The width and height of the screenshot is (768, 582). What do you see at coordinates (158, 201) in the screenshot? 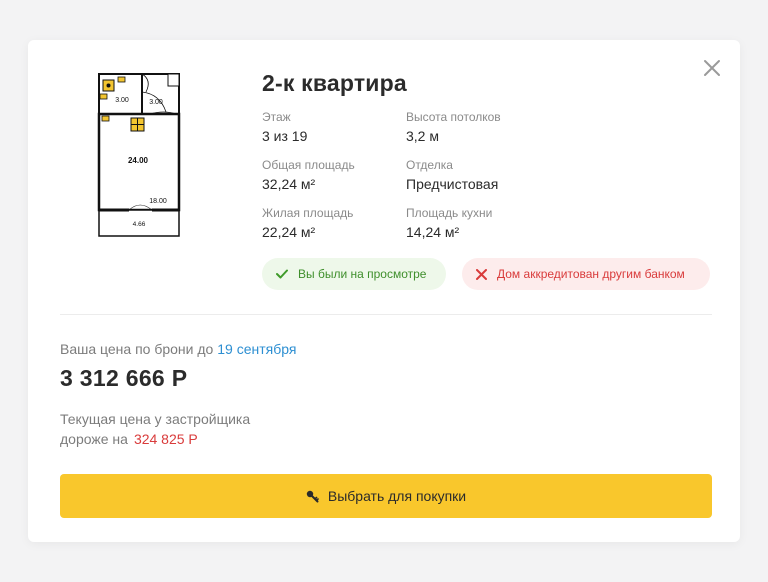
I see `plan-label-kitchen: 18.00` at bounding box center [158, 201].